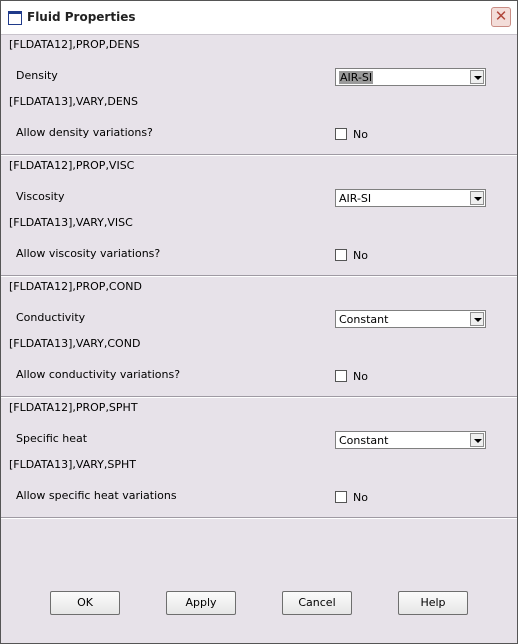 The width and height of the screenshot is (518, 644). I want to click on viscosity-prop-command: [FLDATA12],PROP,VISC, so click(72, 165).